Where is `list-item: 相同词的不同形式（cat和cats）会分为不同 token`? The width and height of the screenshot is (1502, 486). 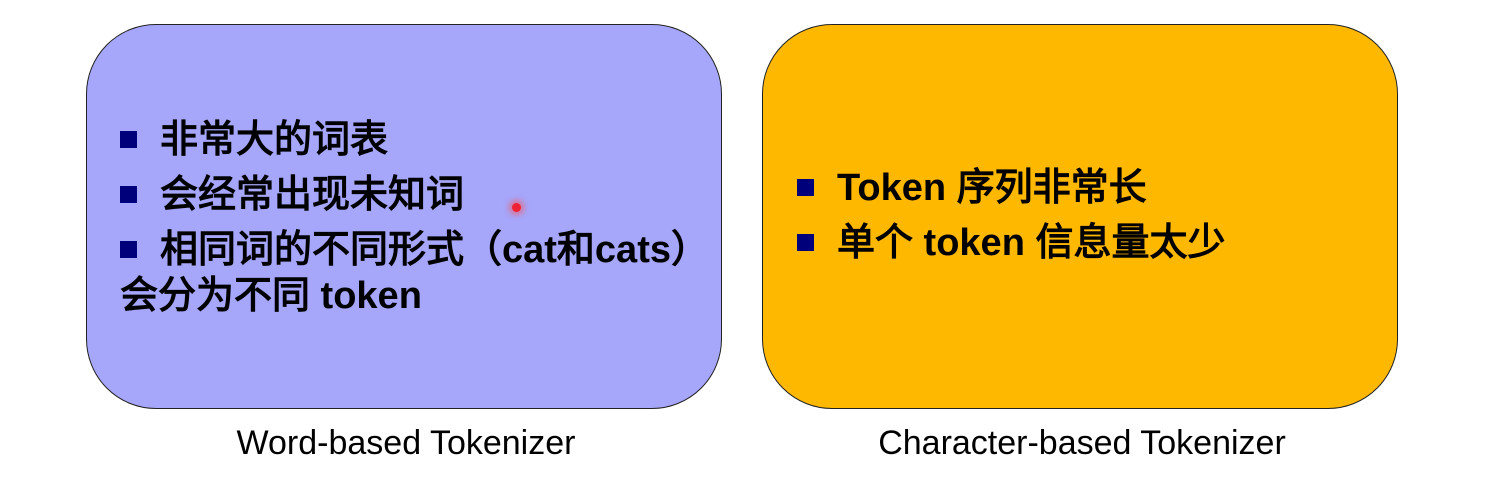 list-item: 相同词的不同形式（cat和cats）会分为不同 token is located at coordinates (415, 273).